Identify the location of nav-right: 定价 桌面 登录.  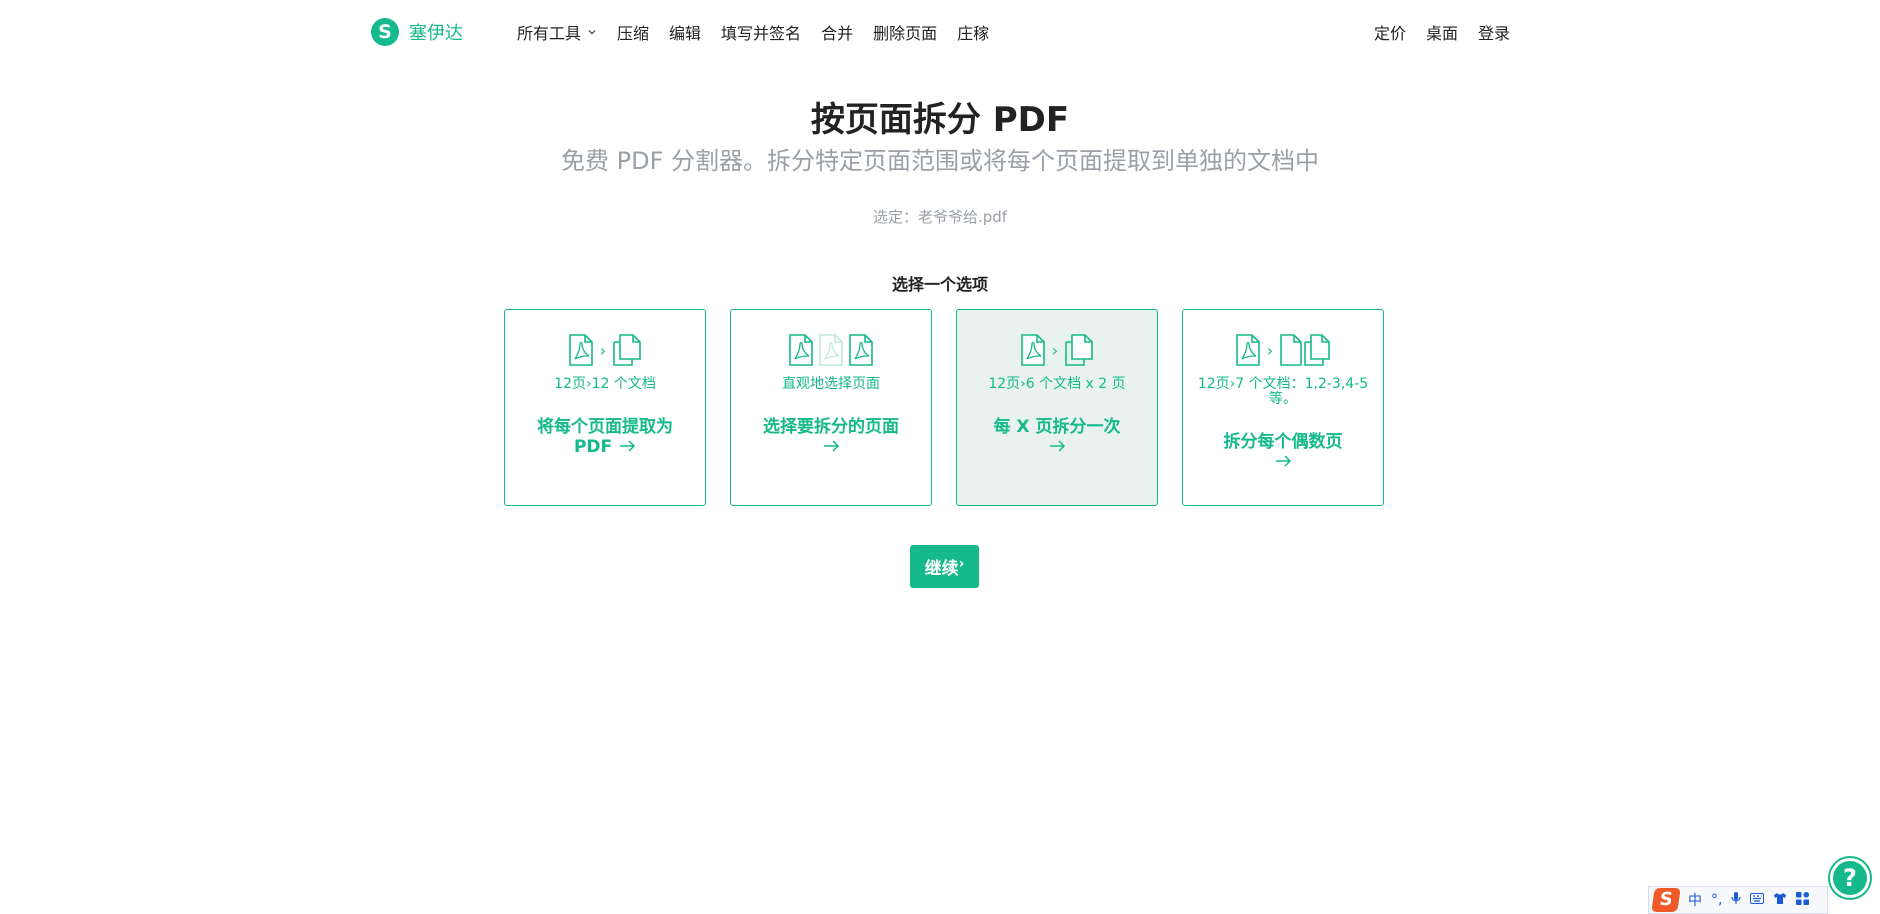
(1432, 32).